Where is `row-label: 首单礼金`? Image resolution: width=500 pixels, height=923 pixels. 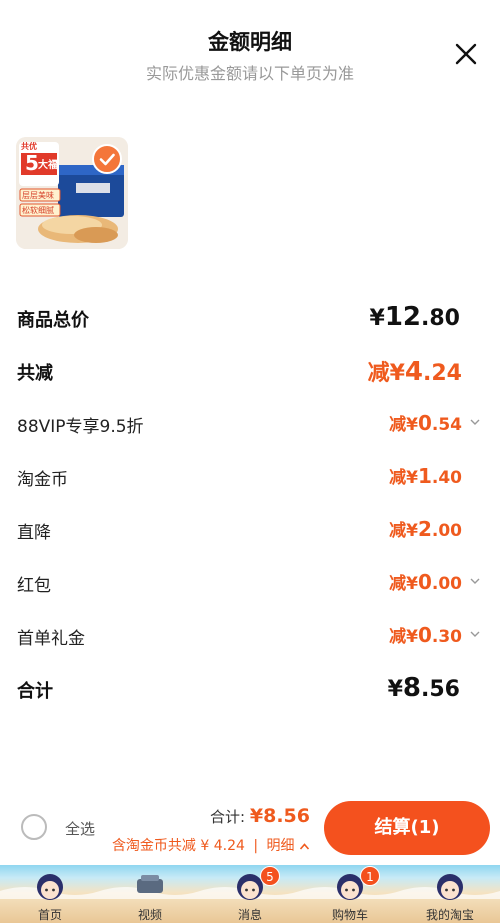
row-label: 首单礼金 is located at coordinates (51, 639).